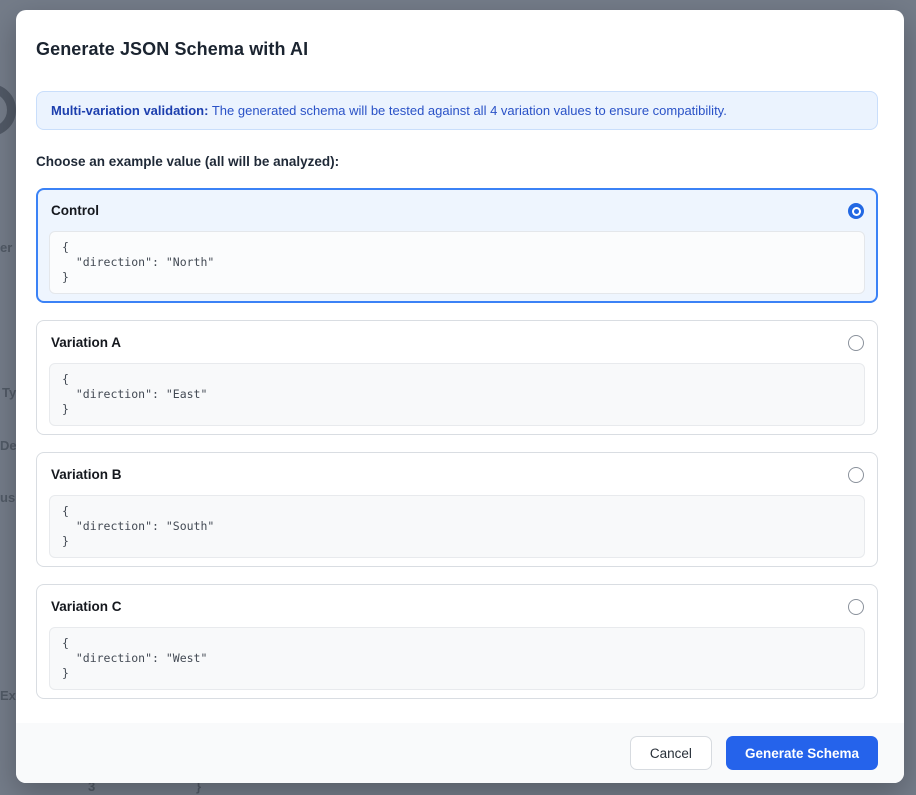 The image size is (916, 795). Describe the element at coordinates (457, 394) in the screenshot. I see `option-json-preview: { "direction": "East" }` at that location.